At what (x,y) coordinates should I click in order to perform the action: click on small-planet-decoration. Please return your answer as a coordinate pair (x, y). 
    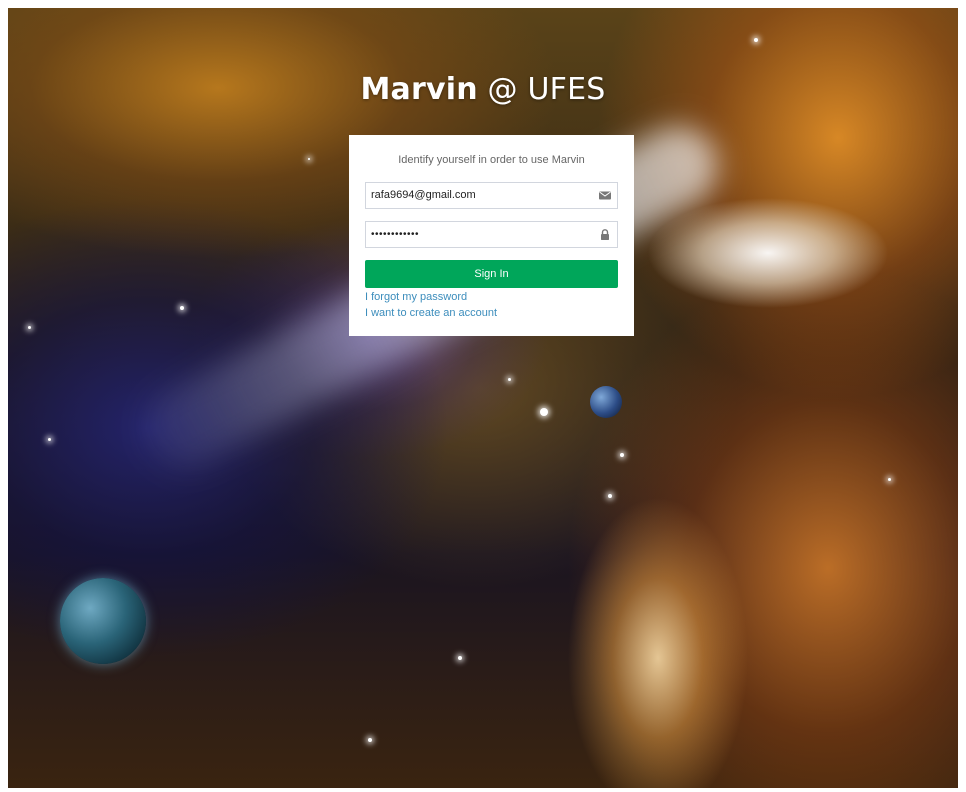
    Looking at the image, I should click on (606, 402).